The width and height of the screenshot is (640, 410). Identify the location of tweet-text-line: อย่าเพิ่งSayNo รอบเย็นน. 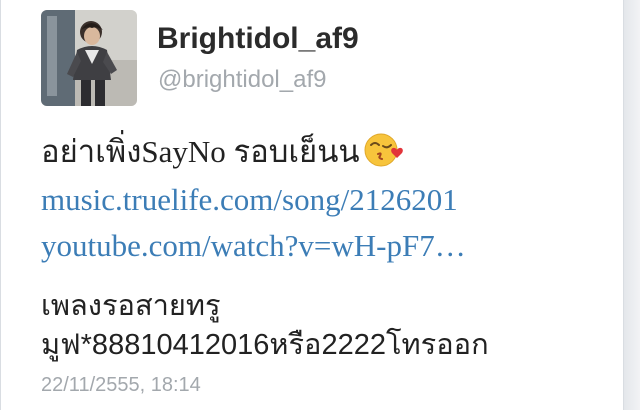
(222, 151).